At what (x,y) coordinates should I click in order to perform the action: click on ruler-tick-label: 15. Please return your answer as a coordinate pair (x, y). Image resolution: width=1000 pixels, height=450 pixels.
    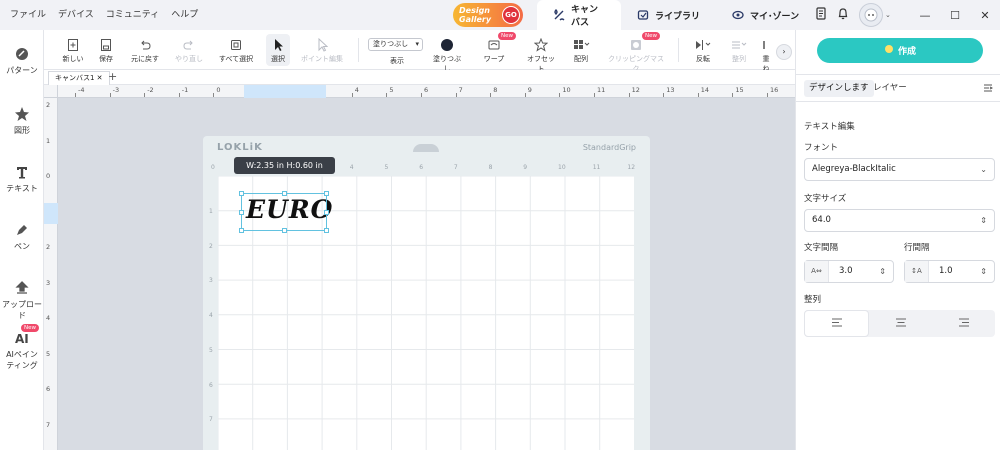
    Looking at the image, I should click on (739, 90).